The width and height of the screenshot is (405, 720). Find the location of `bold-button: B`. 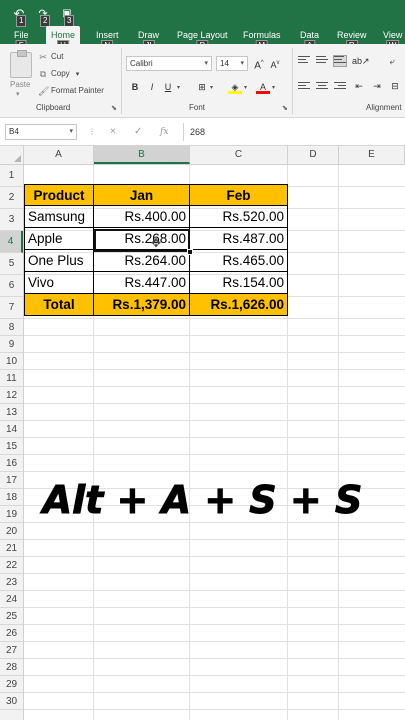

bold-button: B is located at coordinates (135, 87).